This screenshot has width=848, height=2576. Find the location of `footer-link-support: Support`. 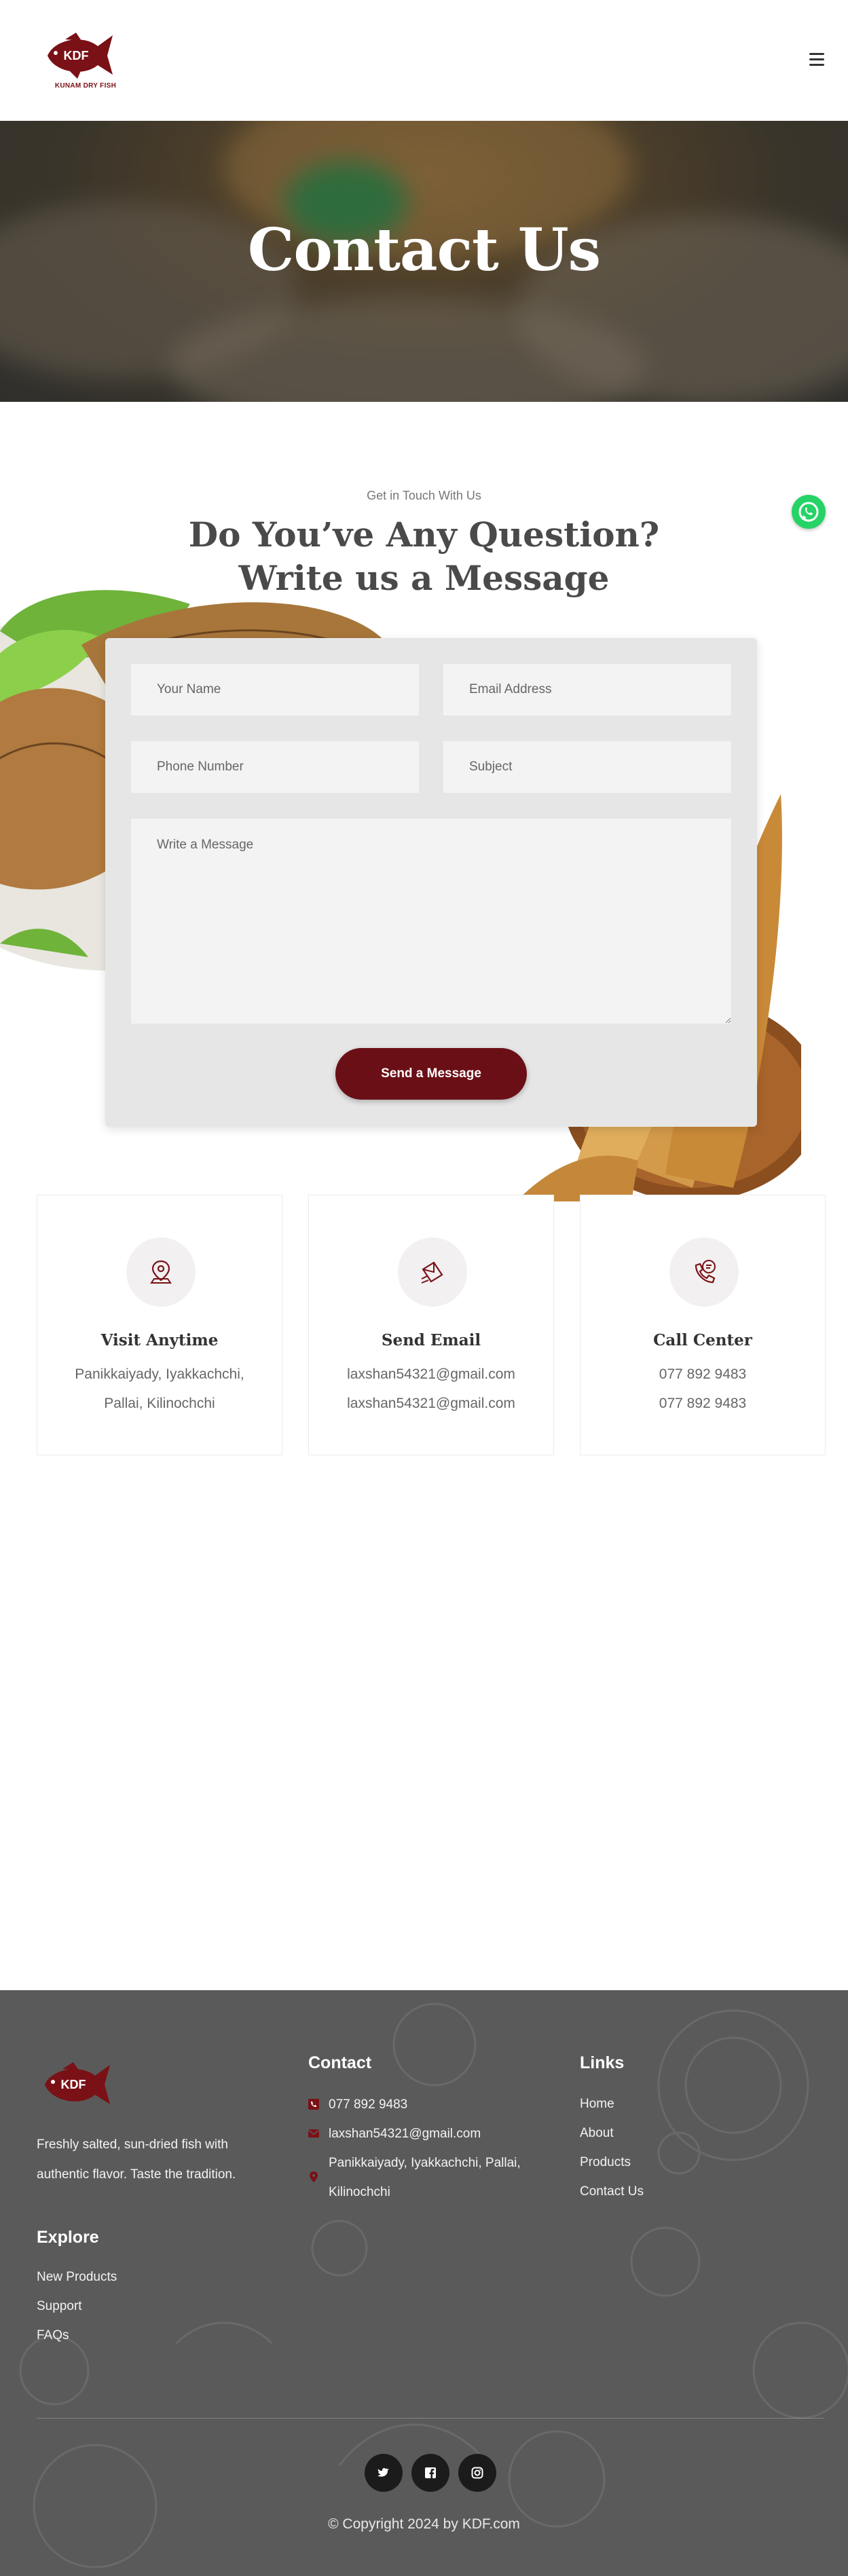

footer-link-support: Support is located at coordinates (59, 2306).